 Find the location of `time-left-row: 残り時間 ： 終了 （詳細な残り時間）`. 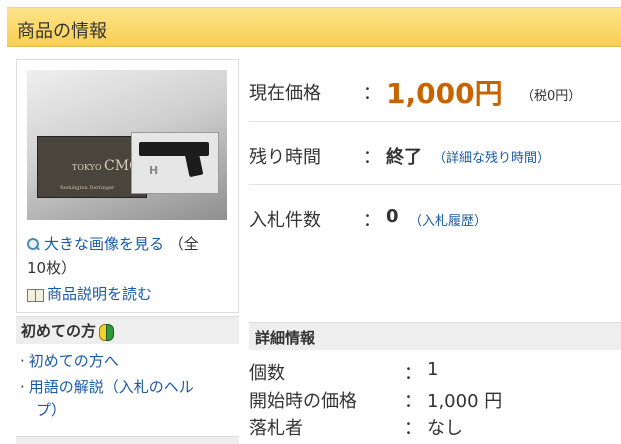

time-left-row: 残り時間 ： 終了 （詳細な残り時間） is located at coordinates (435, 153).